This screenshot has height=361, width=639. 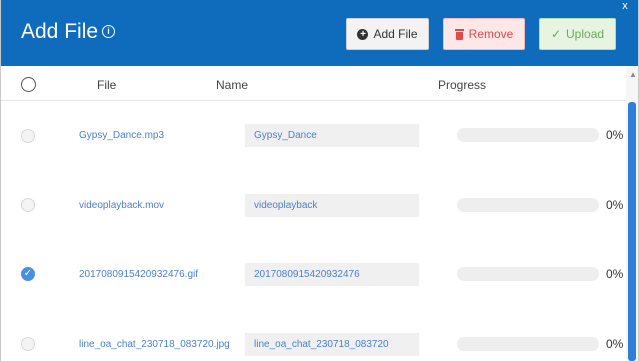 What do you see at coordinates (121, 205) in the screenshot?
I see `file-link: videoplayback.mov` at bounding box center [121, 205].